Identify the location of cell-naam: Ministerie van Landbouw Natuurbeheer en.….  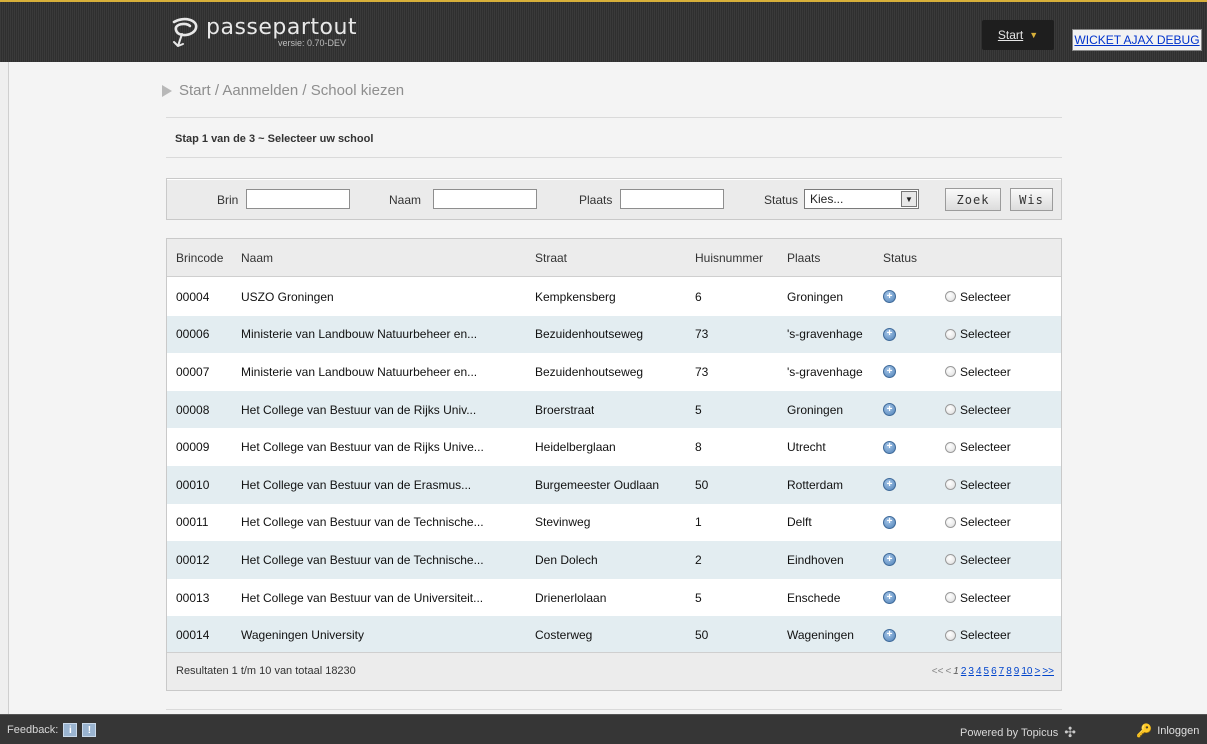
(359, 371).